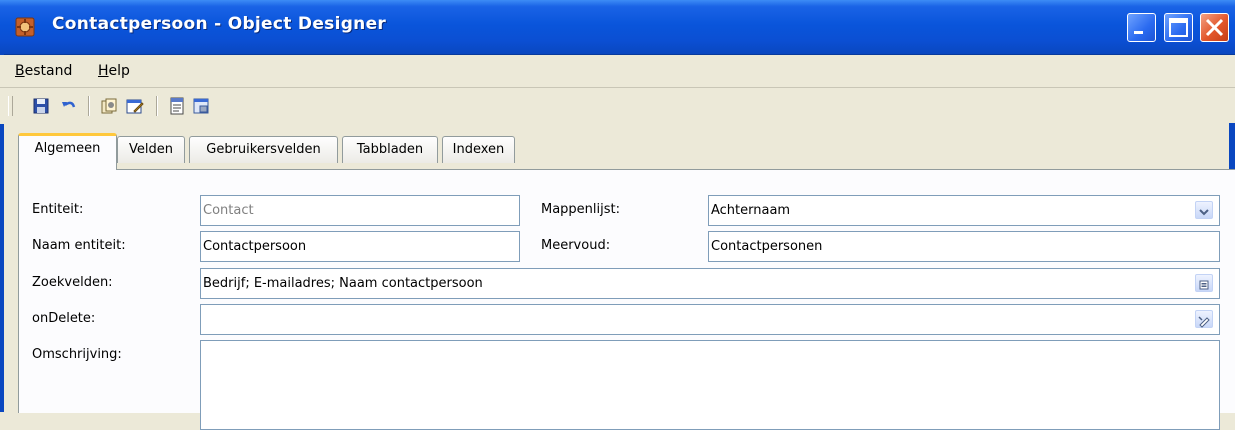  I want to click on menu-bestand-mnemonic: B, so click(20, 71).